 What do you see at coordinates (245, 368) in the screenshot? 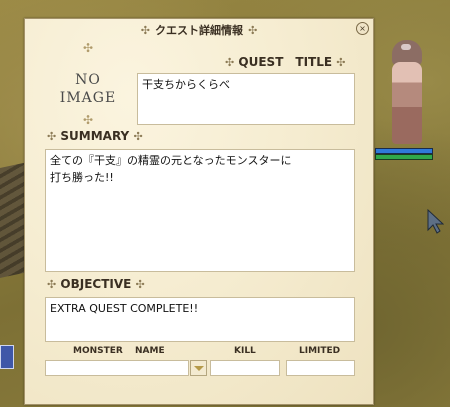
I see `kill-count-field` at bounding box center [245, 368].